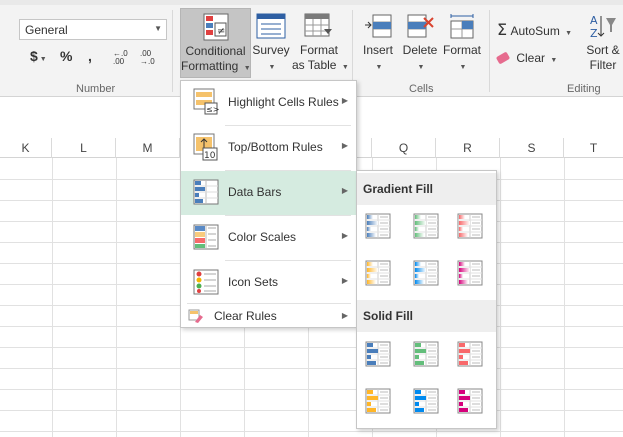 This screenshot has width=623, height=437. Describe the element at coordinates (271, 50) in the screenshot. I see `survey-label: Survey` at that location.